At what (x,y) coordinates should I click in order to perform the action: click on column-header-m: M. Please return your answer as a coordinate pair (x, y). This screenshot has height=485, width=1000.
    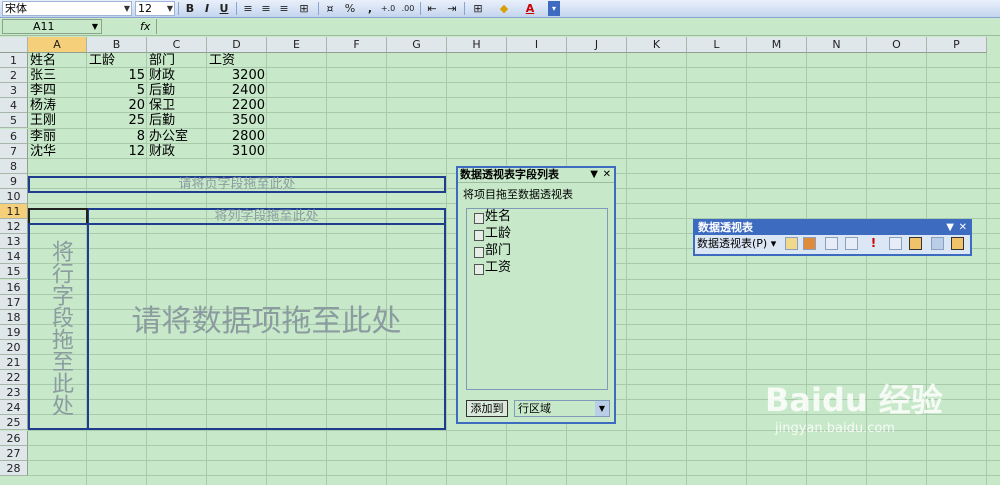
    Looking at the image, I should click on (777, 45).